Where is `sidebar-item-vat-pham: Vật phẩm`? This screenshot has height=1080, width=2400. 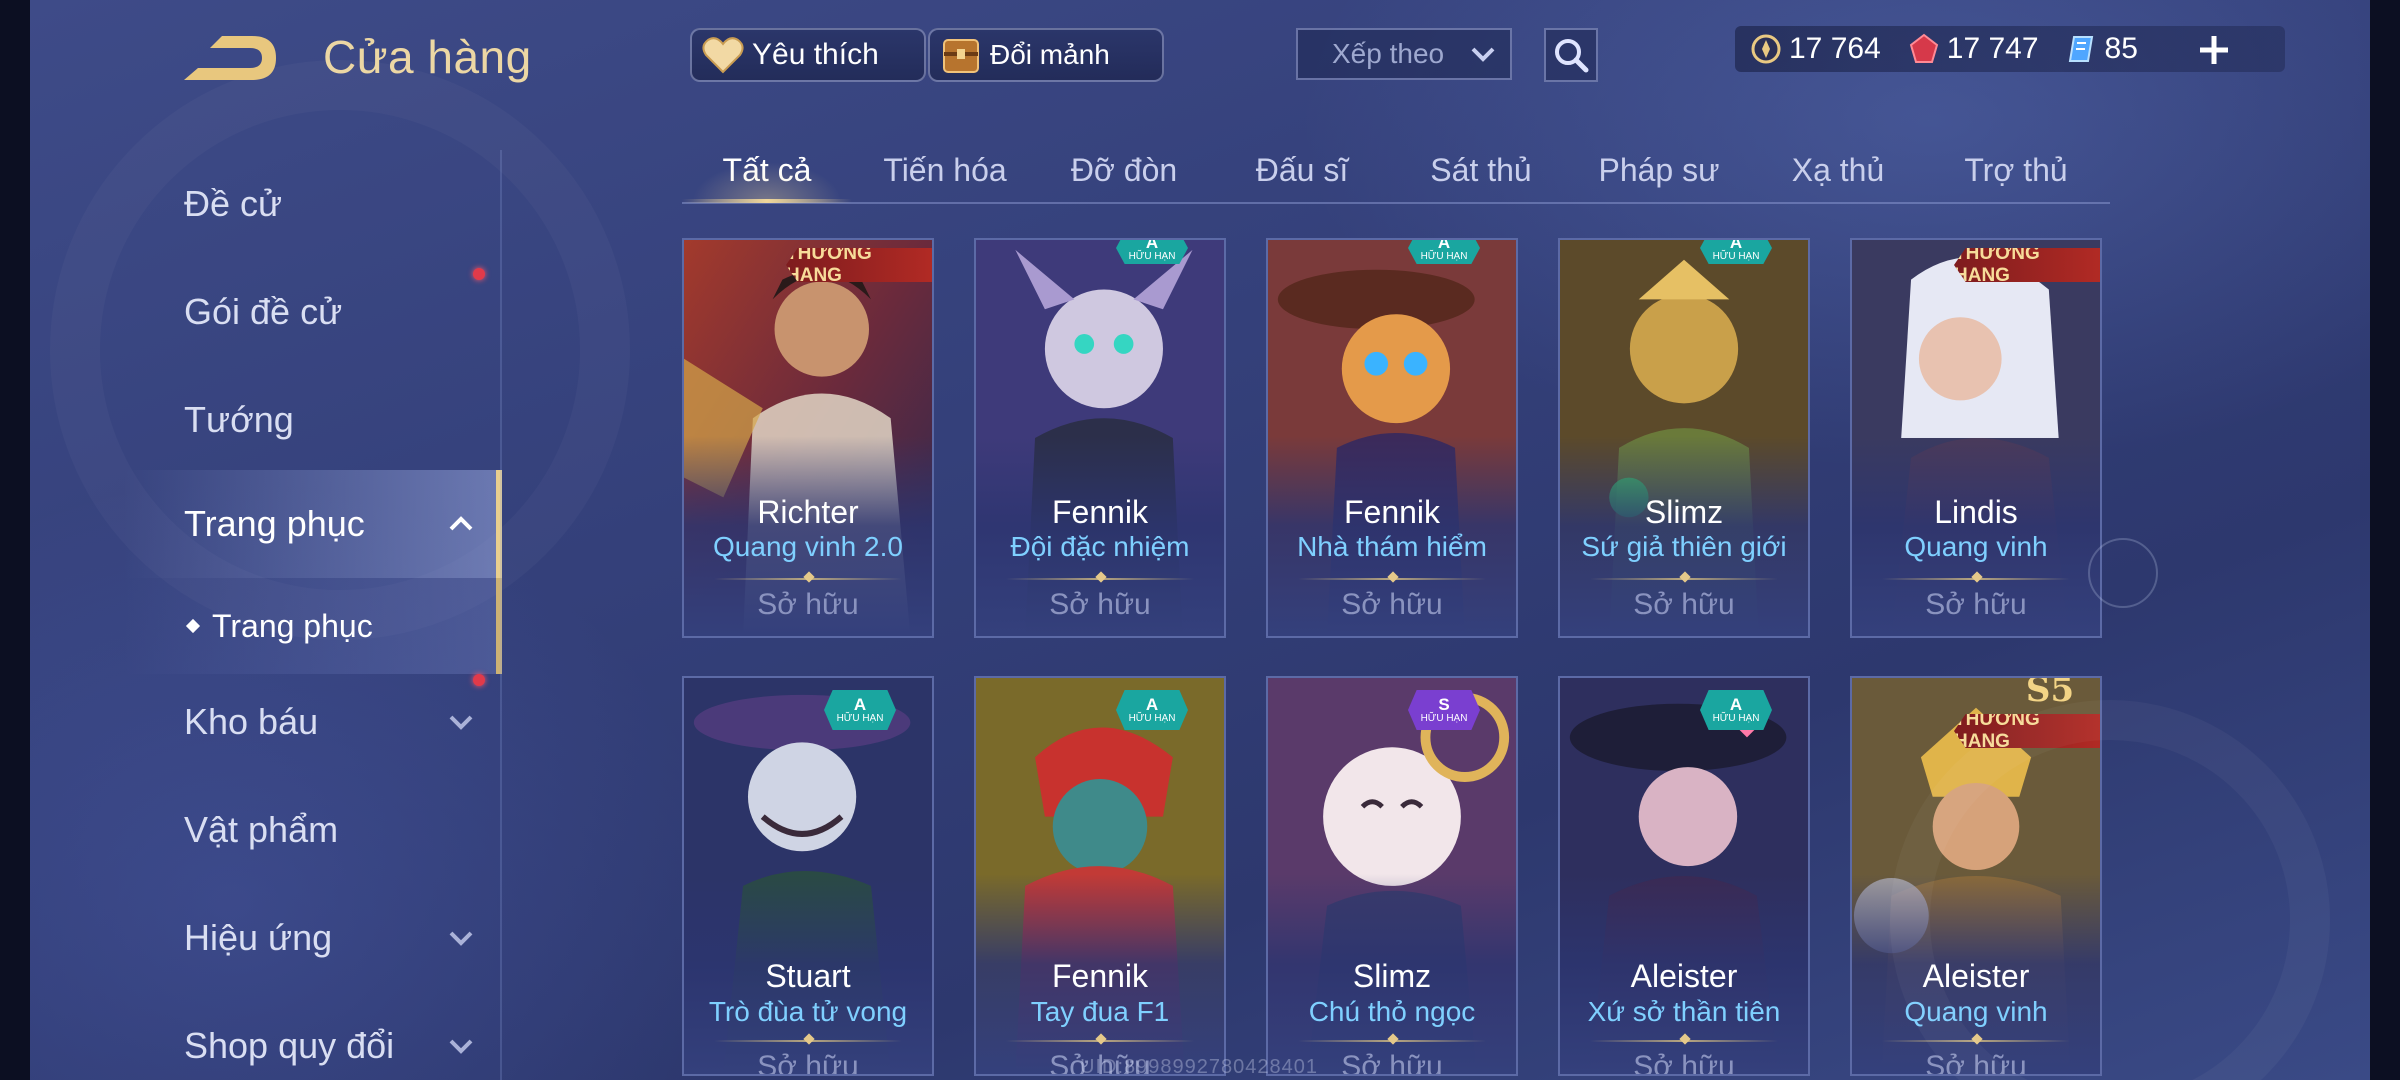
sidebar-item-vat-pham: Vật phẩm is located at coordinates (265, 830).